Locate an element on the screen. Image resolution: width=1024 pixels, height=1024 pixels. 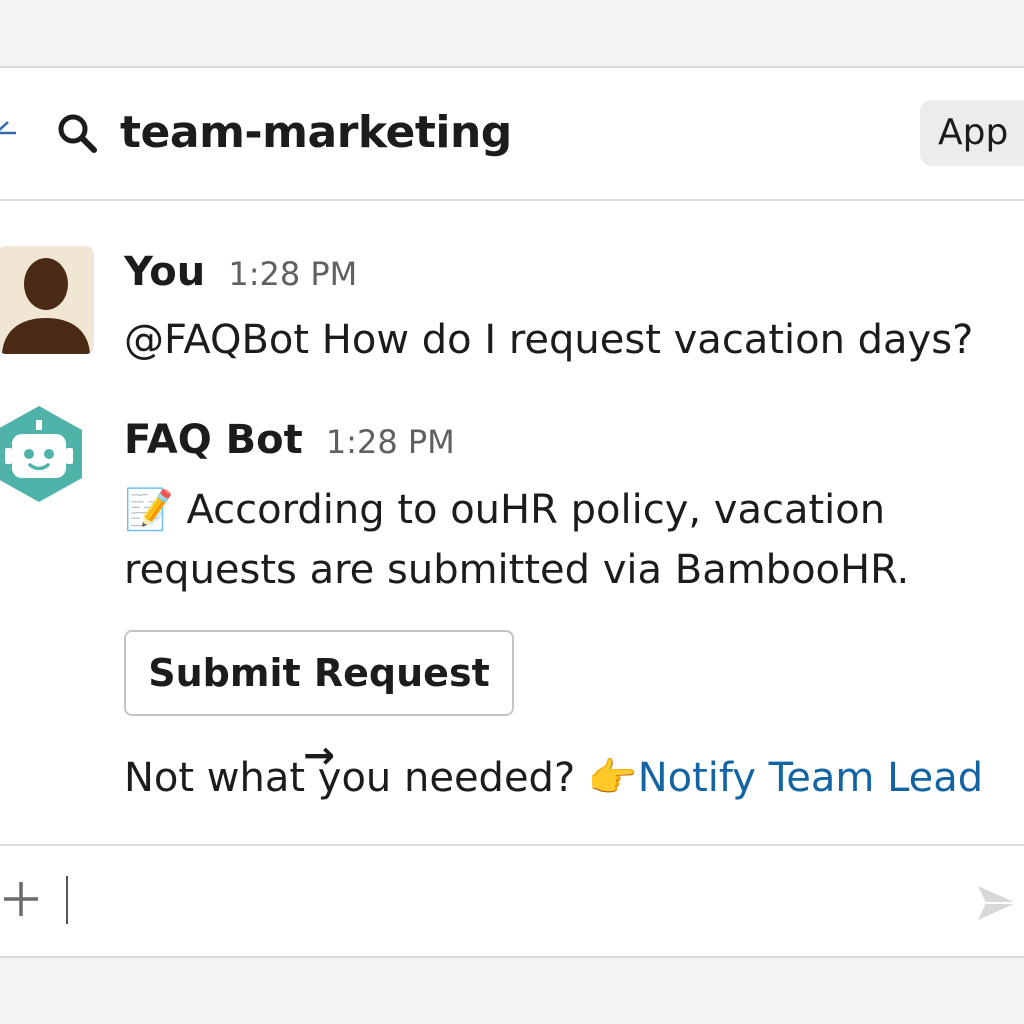
notify-line: Not what you needed? 👉Notify Team Lead is located at coordinates (553, 778).